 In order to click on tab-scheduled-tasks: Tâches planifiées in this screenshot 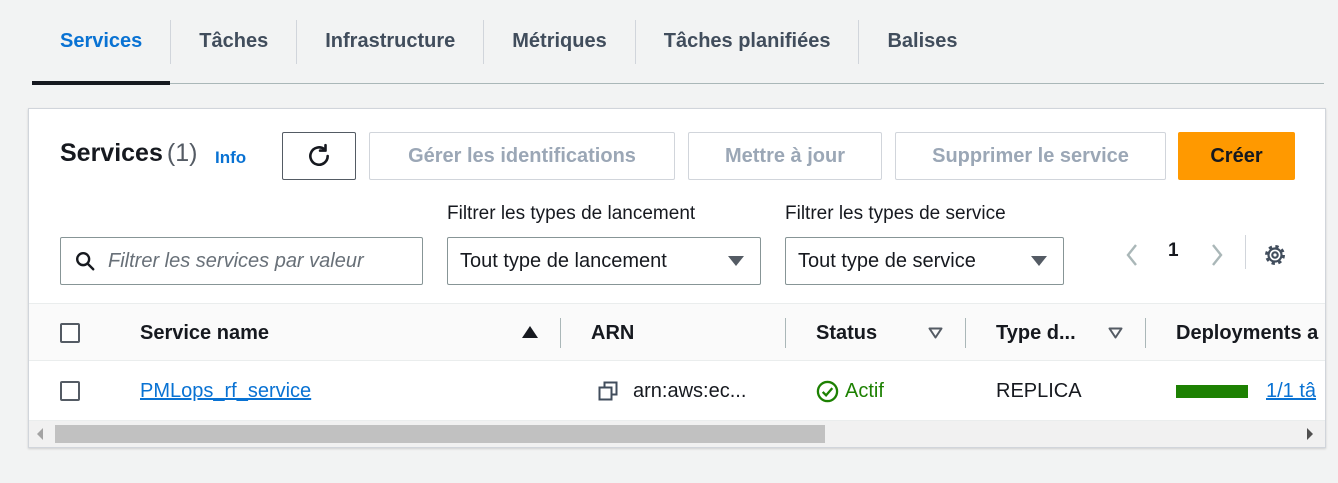, I will do `click(747, 41)`.